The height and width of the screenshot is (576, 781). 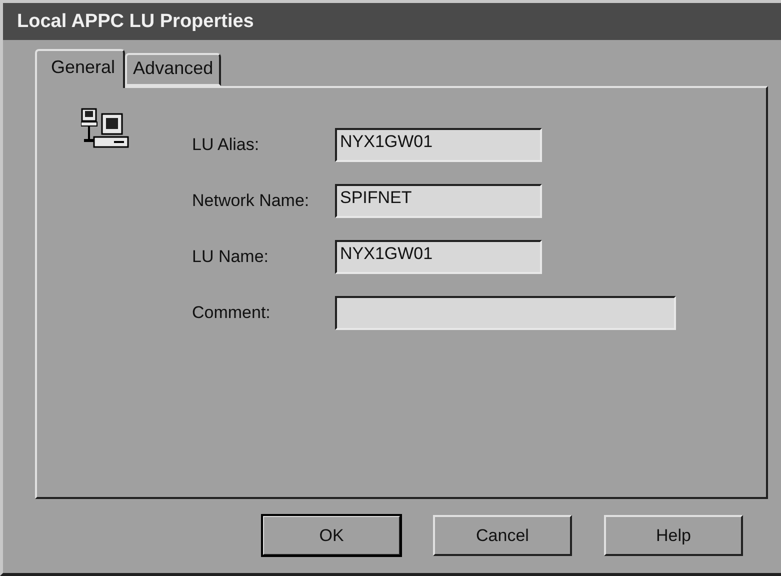 I want to click on field-label: Network Name:, so click(x=251, y=201).